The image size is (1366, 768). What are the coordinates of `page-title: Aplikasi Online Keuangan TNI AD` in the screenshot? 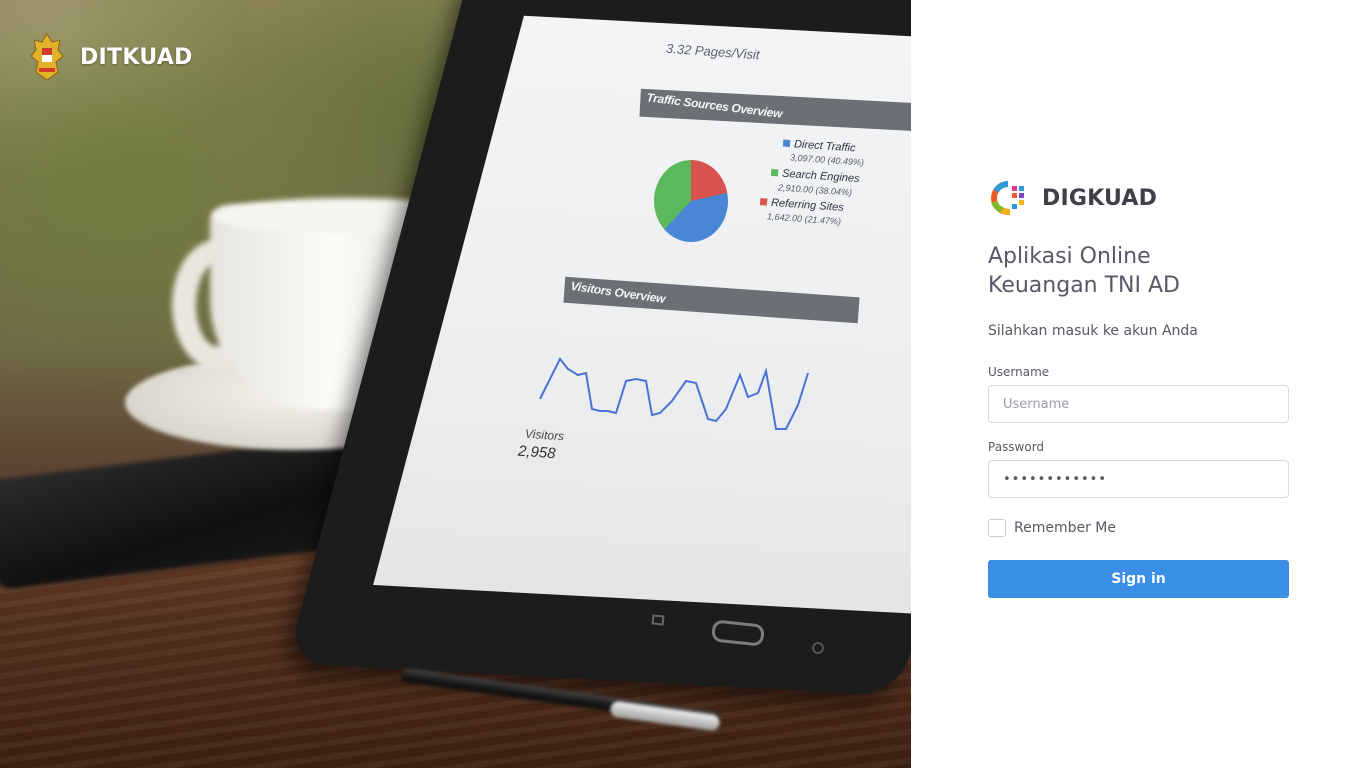 It's located at (1138, 271).